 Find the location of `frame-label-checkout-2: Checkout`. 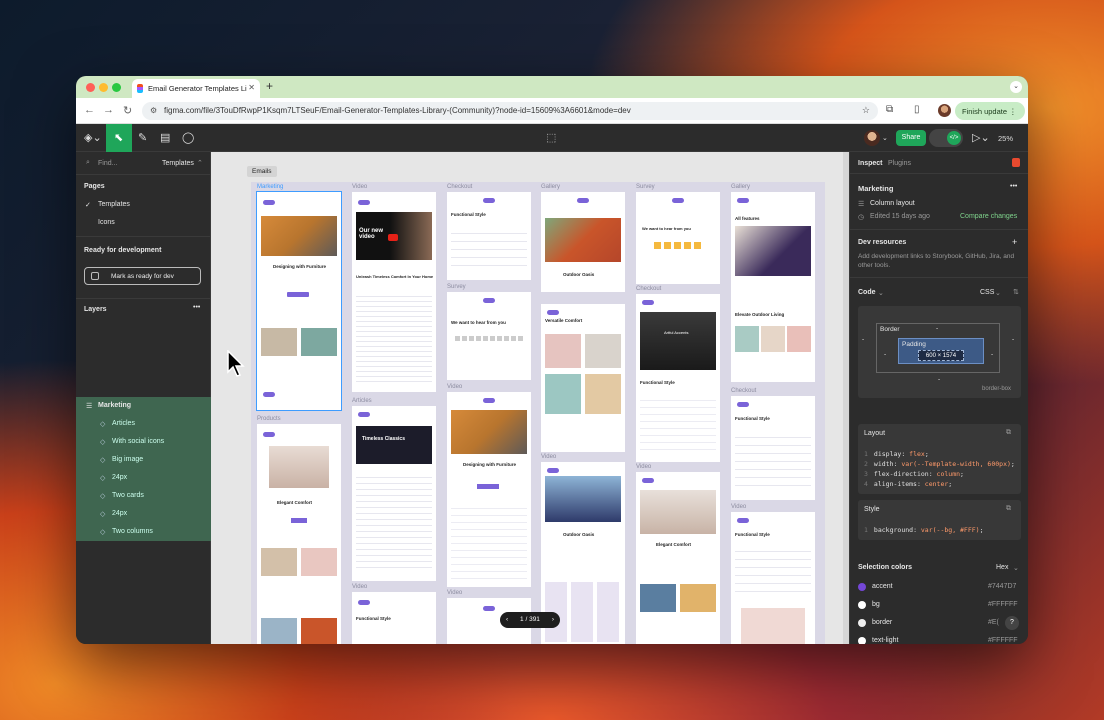

frame-label-checkout-2: Checkout is located at coordinates (743, 391).